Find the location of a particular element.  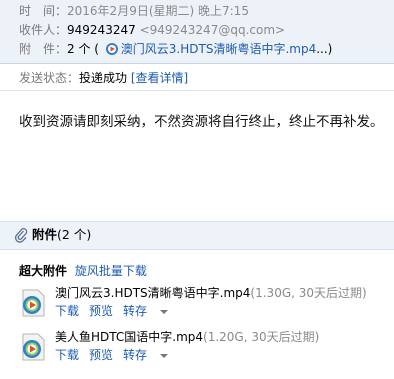

delivery-status-bar: 发送状态：投递成功 [查看详情] is located at coordinates (197, 77).